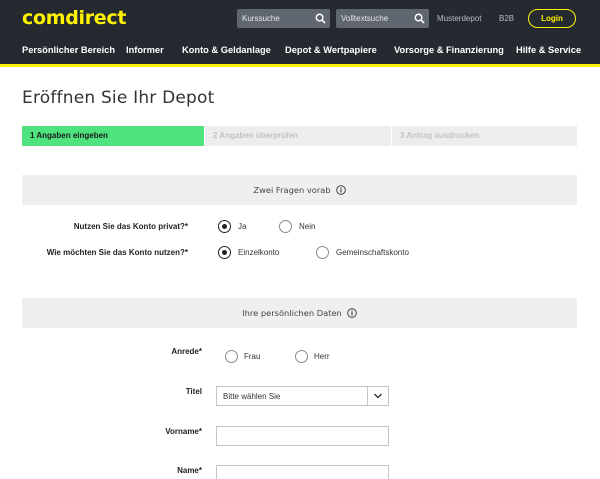 Image resolution: width=600 pixels, height=479 pixels. I want to click on select-divider, so click(367, 396).